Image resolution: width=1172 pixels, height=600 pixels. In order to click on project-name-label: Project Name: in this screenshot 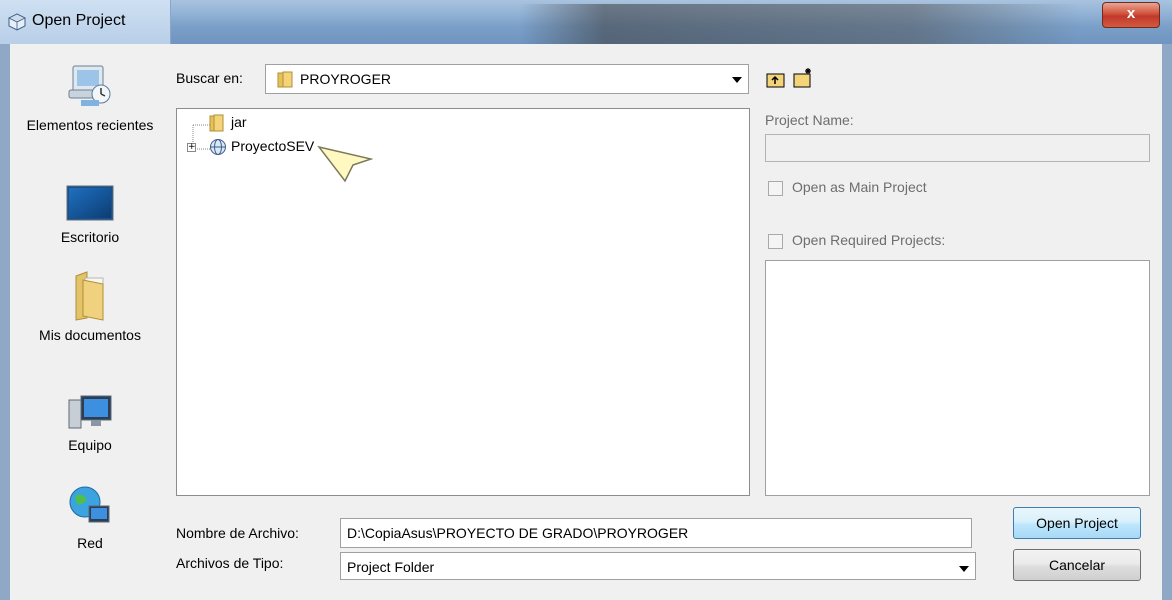, I will do `click(809, 120)`.